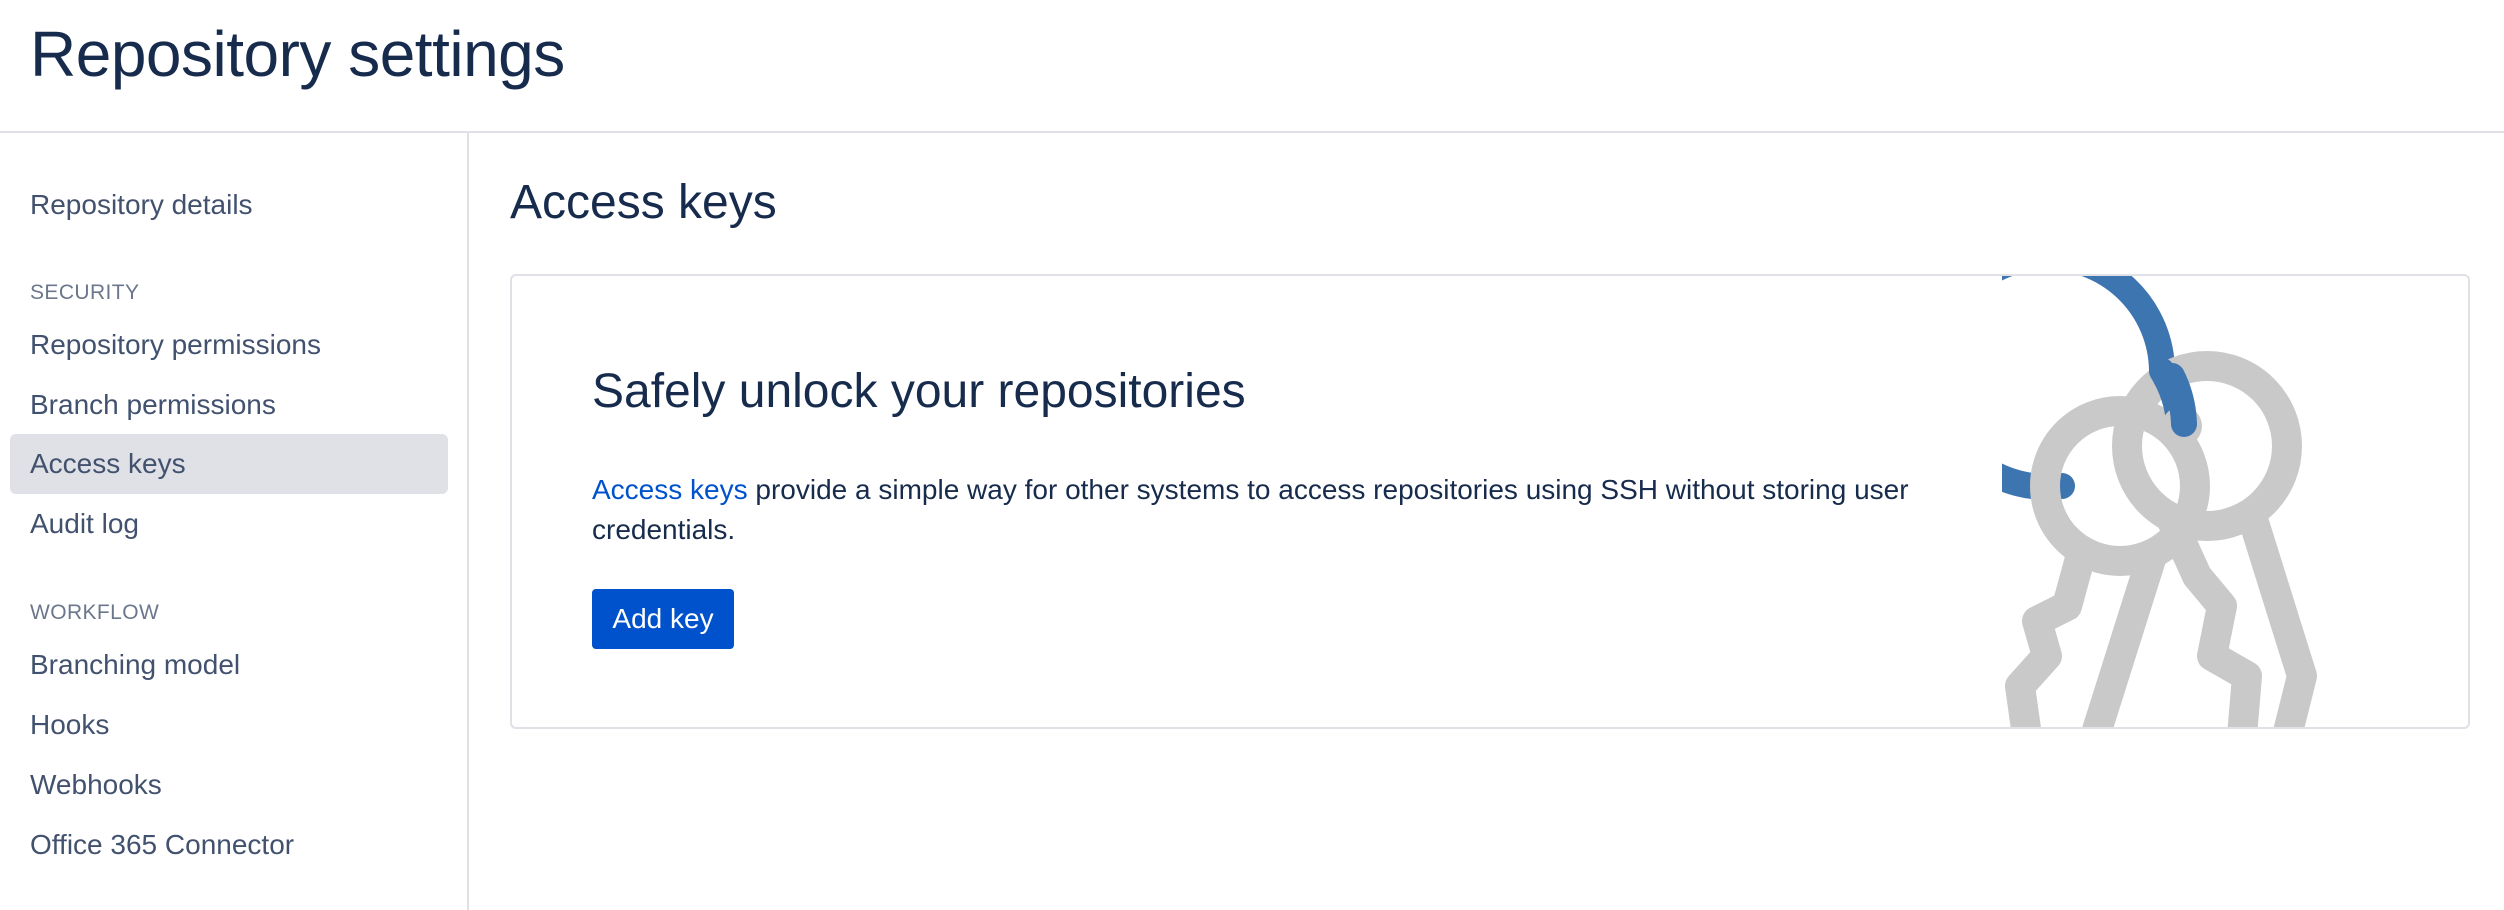 This screenshot has width=2504, height=910. I want to click on sidebar-item-audit-log: Audit log, so click(229, 524).